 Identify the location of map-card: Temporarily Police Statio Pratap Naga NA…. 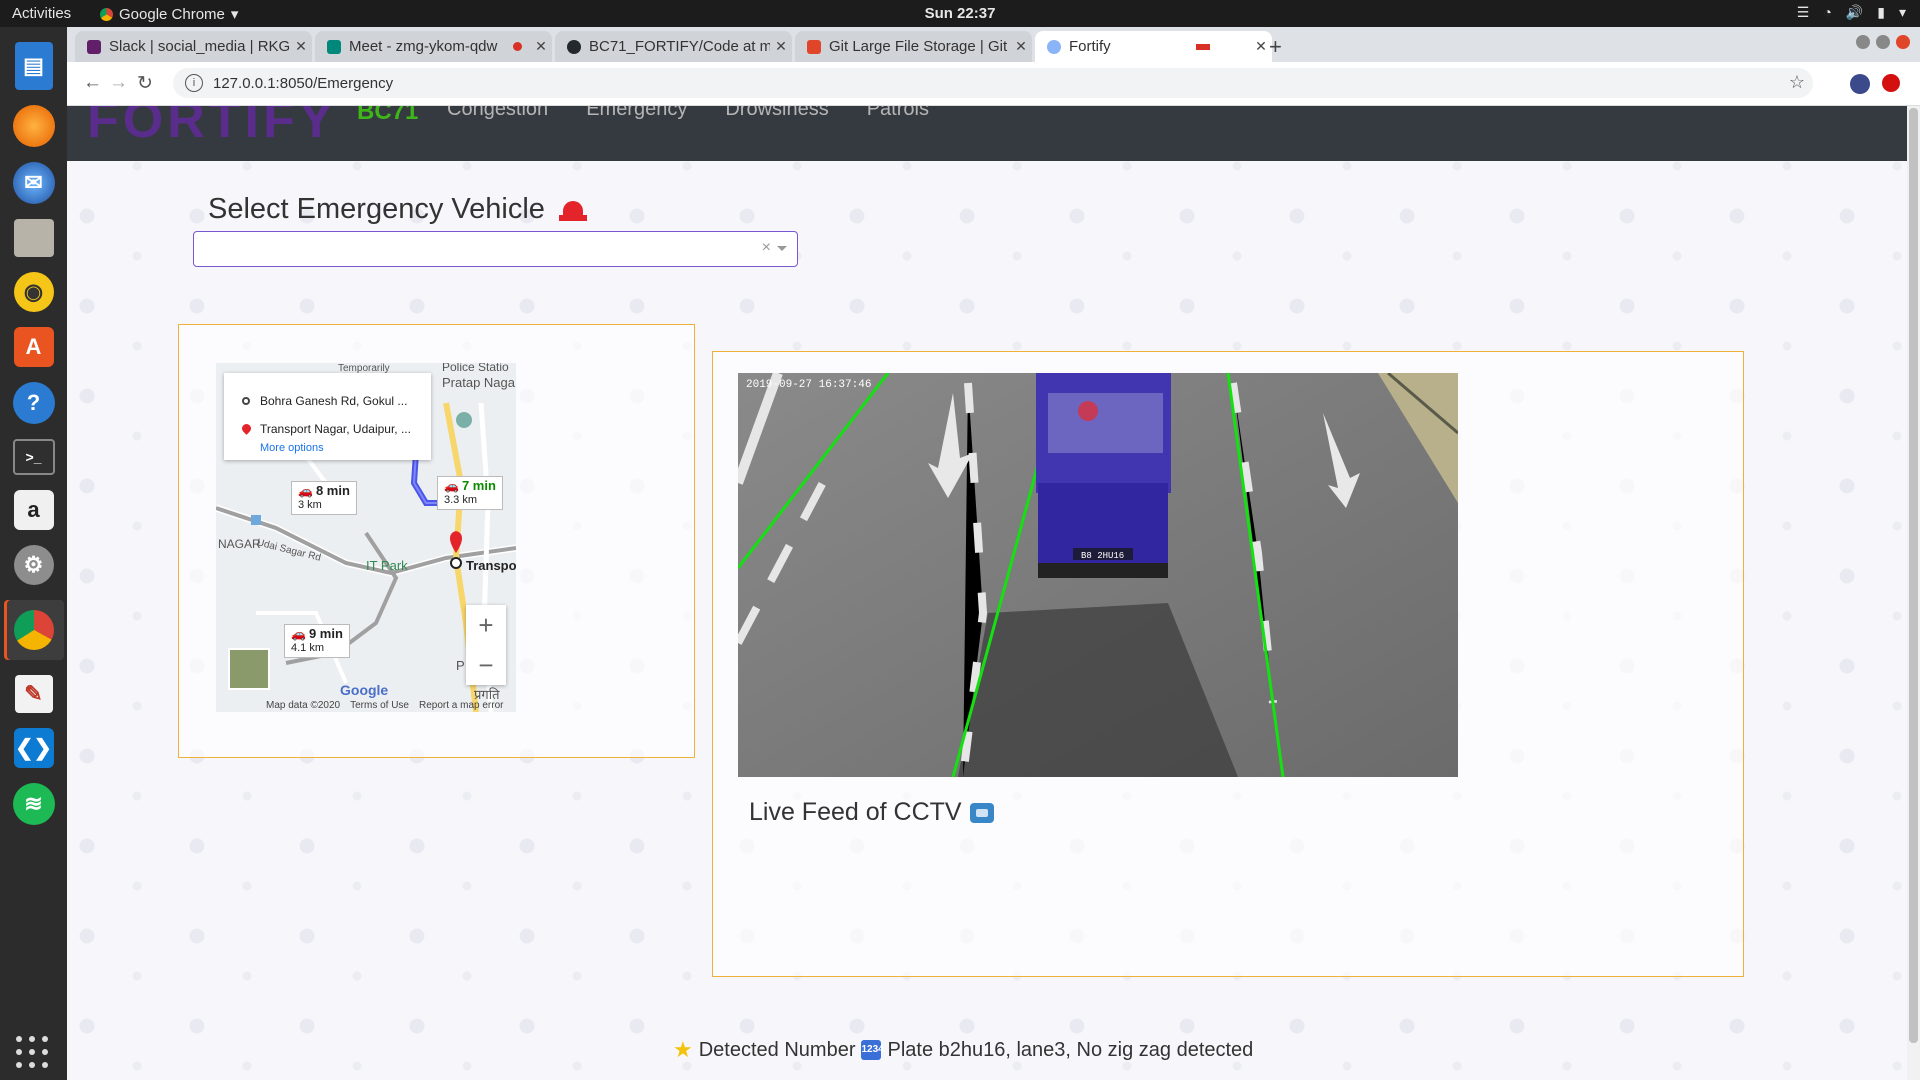
(436, 541).